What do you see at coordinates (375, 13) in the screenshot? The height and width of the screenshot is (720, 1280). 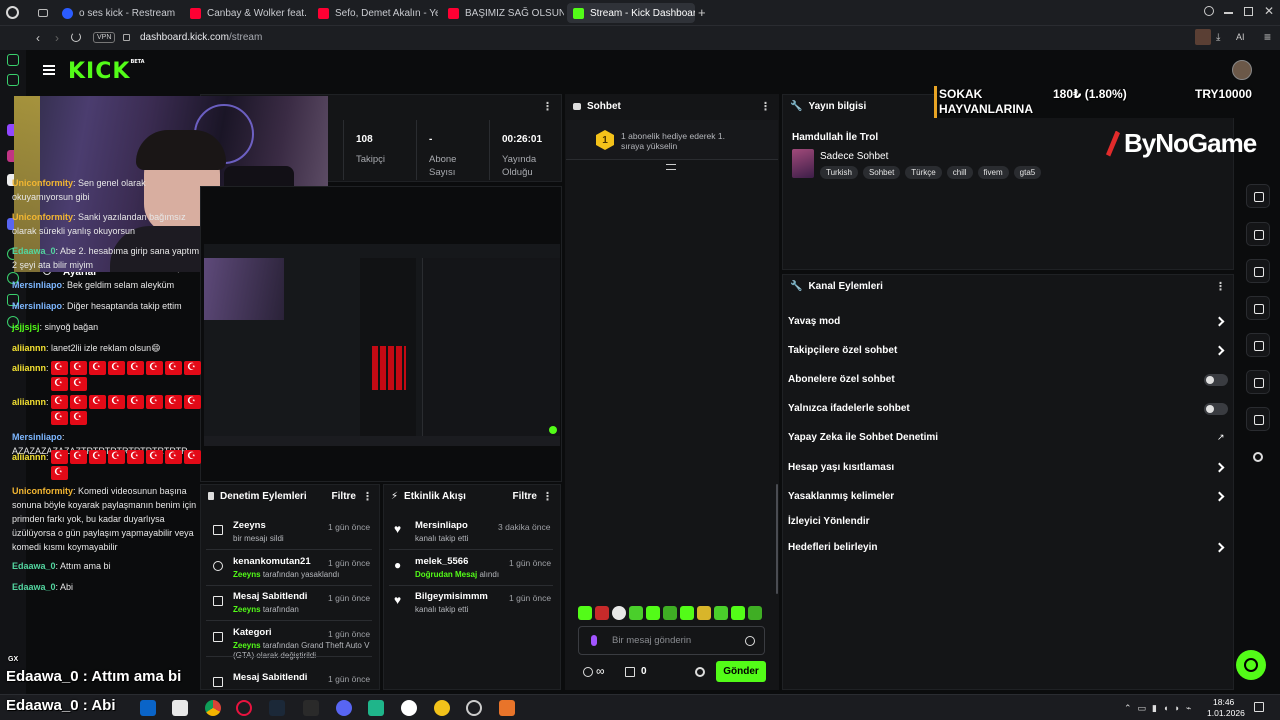 I see `tab-youtube-2: Sefo, Demet Akalın - Yeni` at bounding box center [375, 13].